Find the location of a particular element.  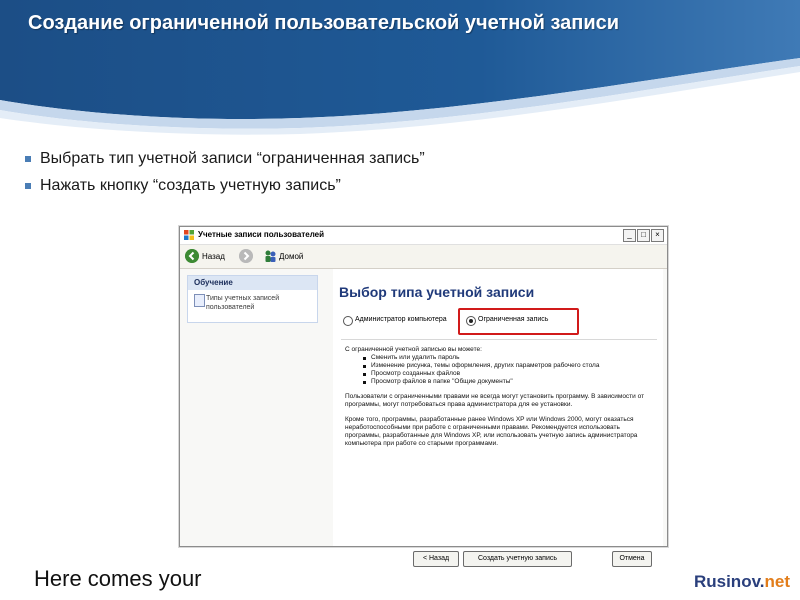

window-toolbar: Назад Домой is located at coordinates (423, 257).